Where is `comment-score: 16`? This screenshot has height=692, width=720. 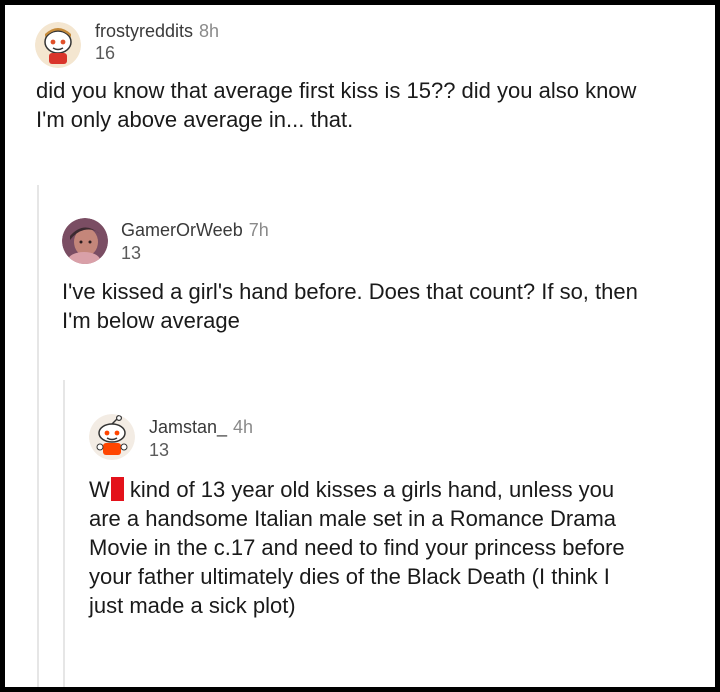 comment-score: 16 is located at coordinates (105, 53).